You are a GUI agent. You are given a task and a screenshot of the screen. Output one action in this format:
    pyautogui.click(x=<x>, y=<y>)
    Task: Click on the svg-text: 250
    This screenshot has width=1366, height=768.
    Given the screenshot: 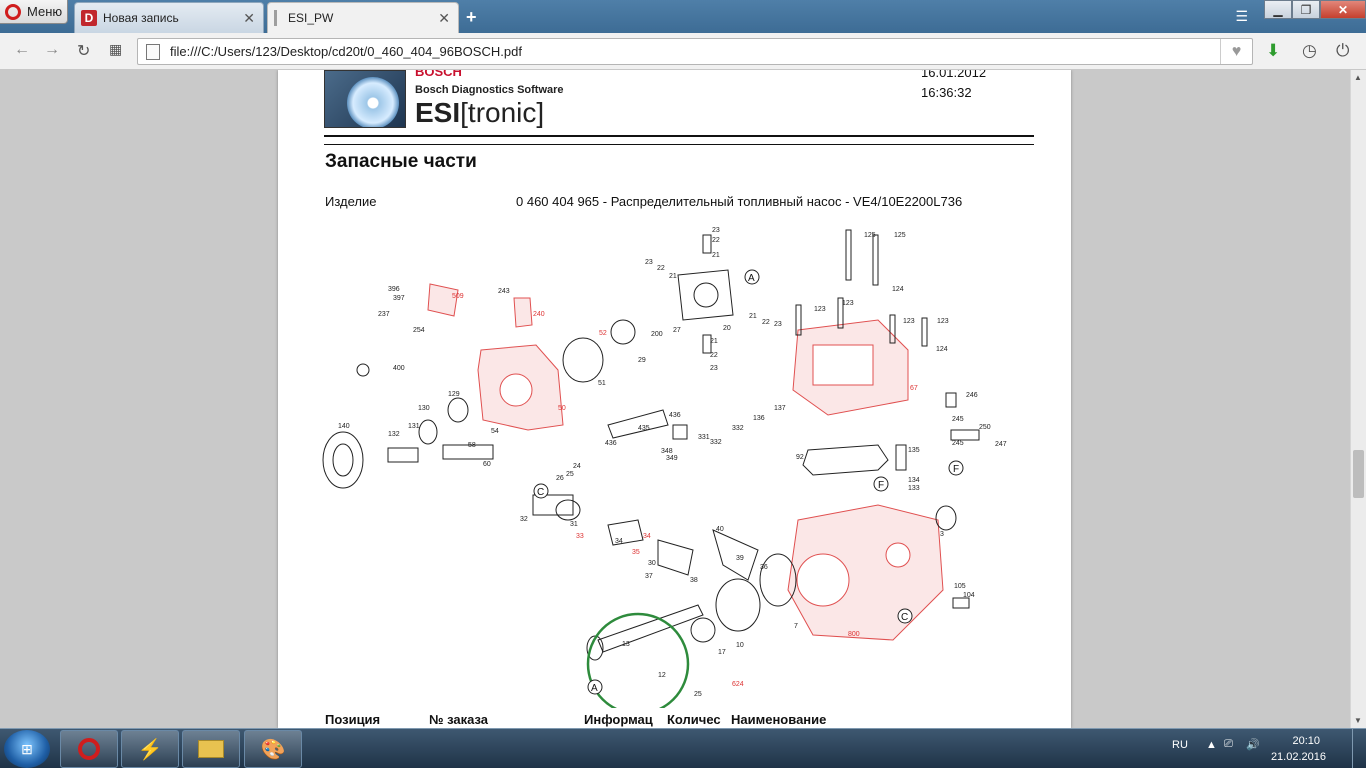 What is the action you would take?
    pyautogui.click(x=985, y=427)
    